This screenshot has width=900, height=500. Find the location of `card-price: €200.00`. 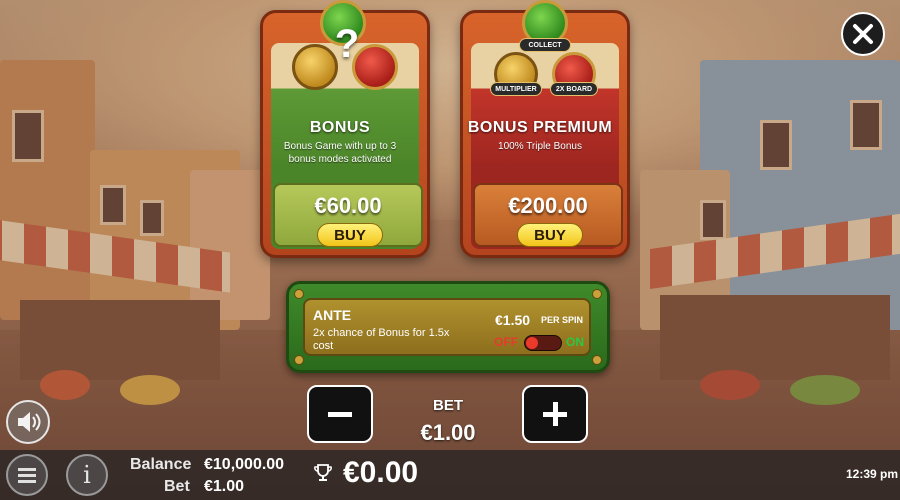

card-price: €200.00 is located at coordinates (548, 205).